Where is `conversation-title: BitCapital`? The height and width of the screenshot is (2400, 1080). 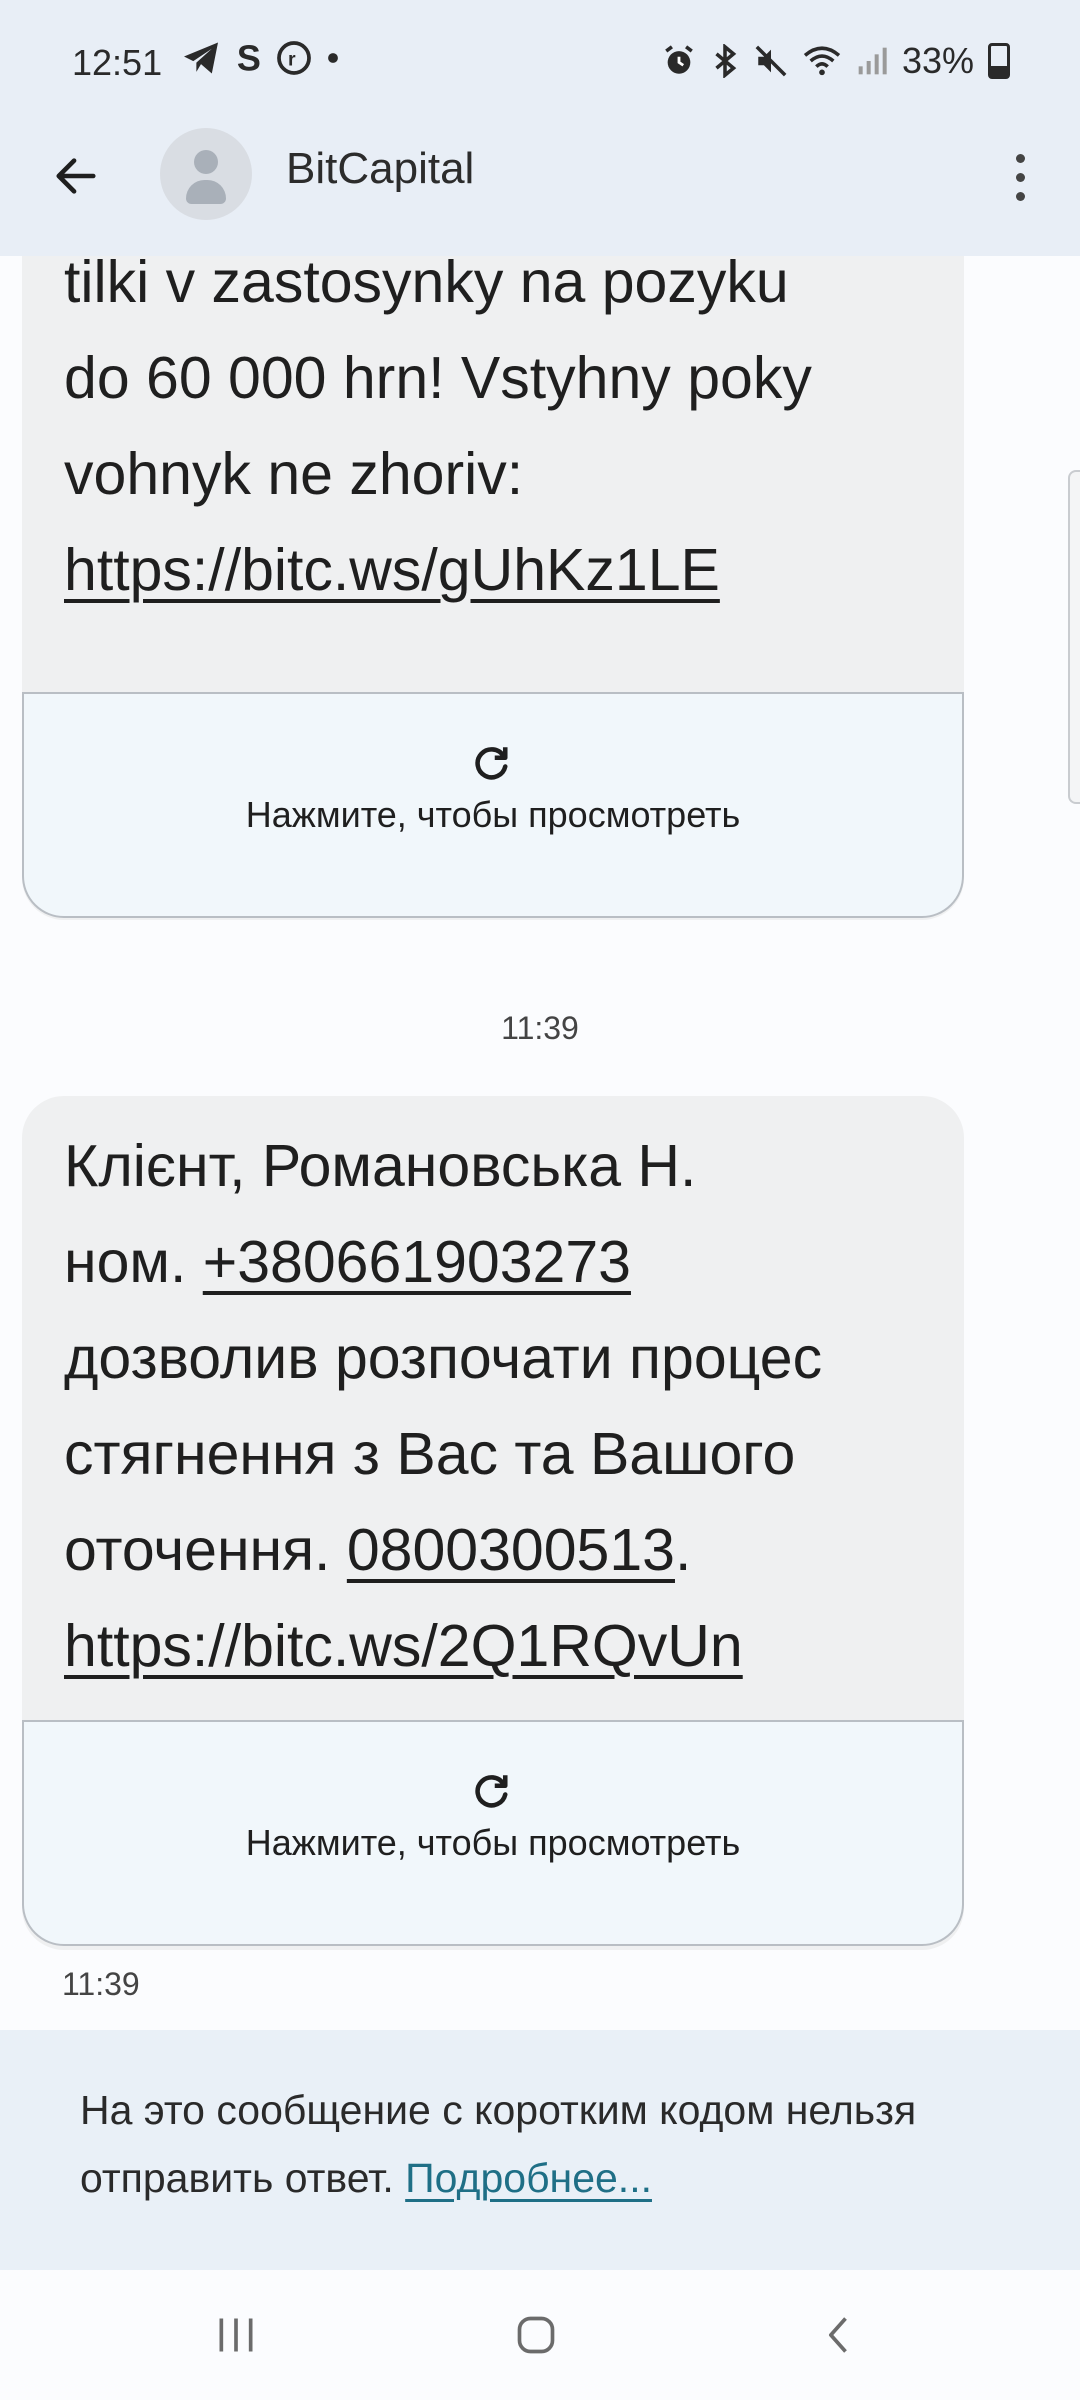
conversation-title: BitCapital is located at coordinates (380, 169).